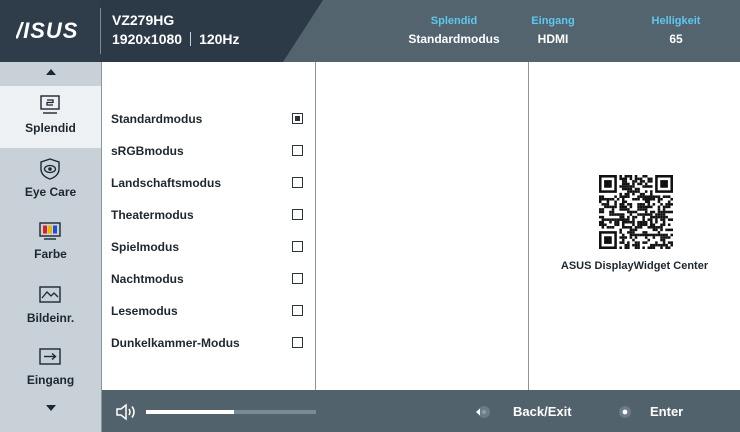 The height and width of the screenshot is (432, 740). I want to click on scroll-down-arrow-icon, so click(51, 408).